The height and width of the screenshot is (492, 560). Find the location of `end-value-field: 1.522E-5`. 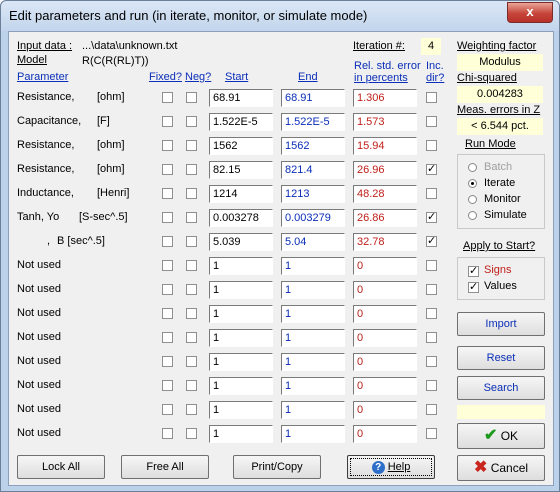

end-value-field: 1.522E-5 is located at coordinates (313, 122).